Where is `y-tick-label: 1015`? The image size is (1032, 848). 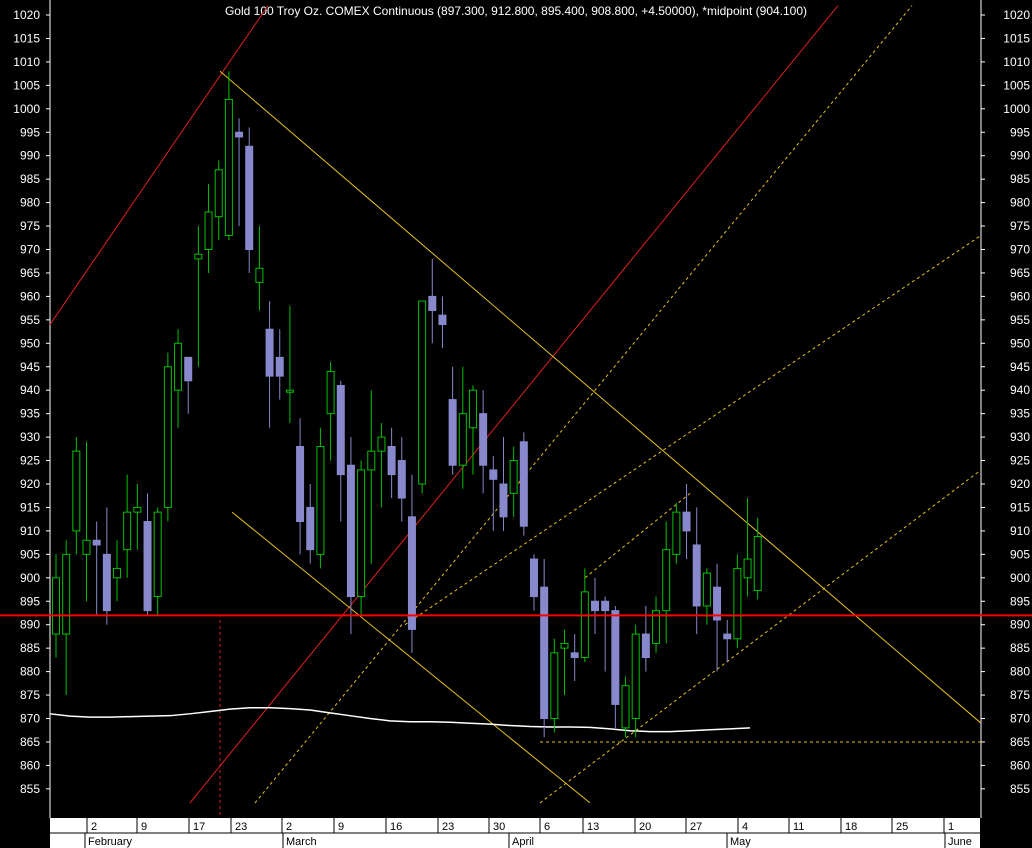
y-tick-label: 1015 is located at coordinates (1016, 38).